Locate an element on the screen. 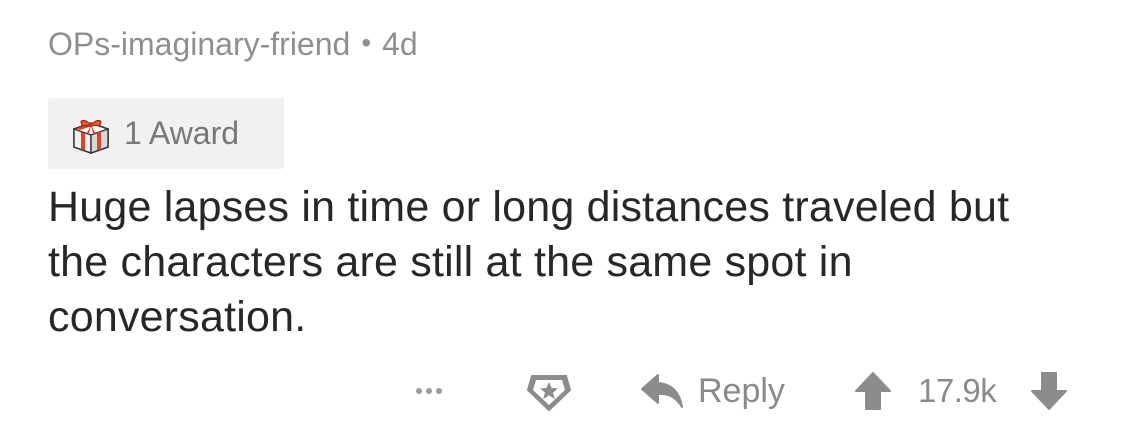 This screenshot has width=1125, height=426. comment-meta: OPs-imaginary-friend • 4d is located at coordinates (233, 44).